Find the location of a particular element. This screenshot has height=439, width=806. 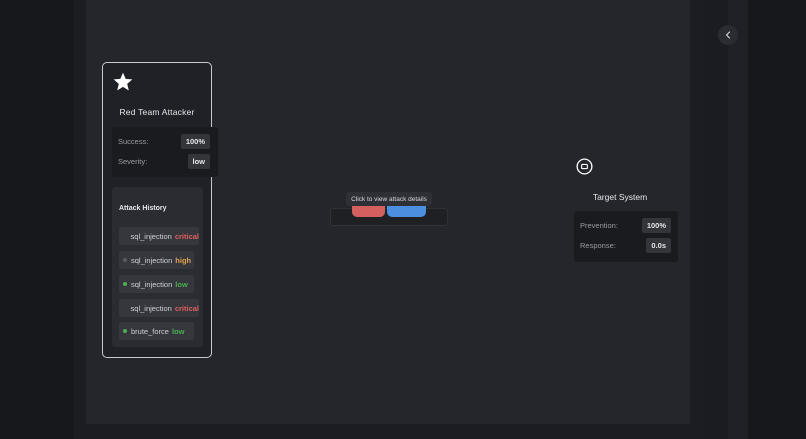

stat-row-severity: Severity: low is located at coordinates (164, 161).